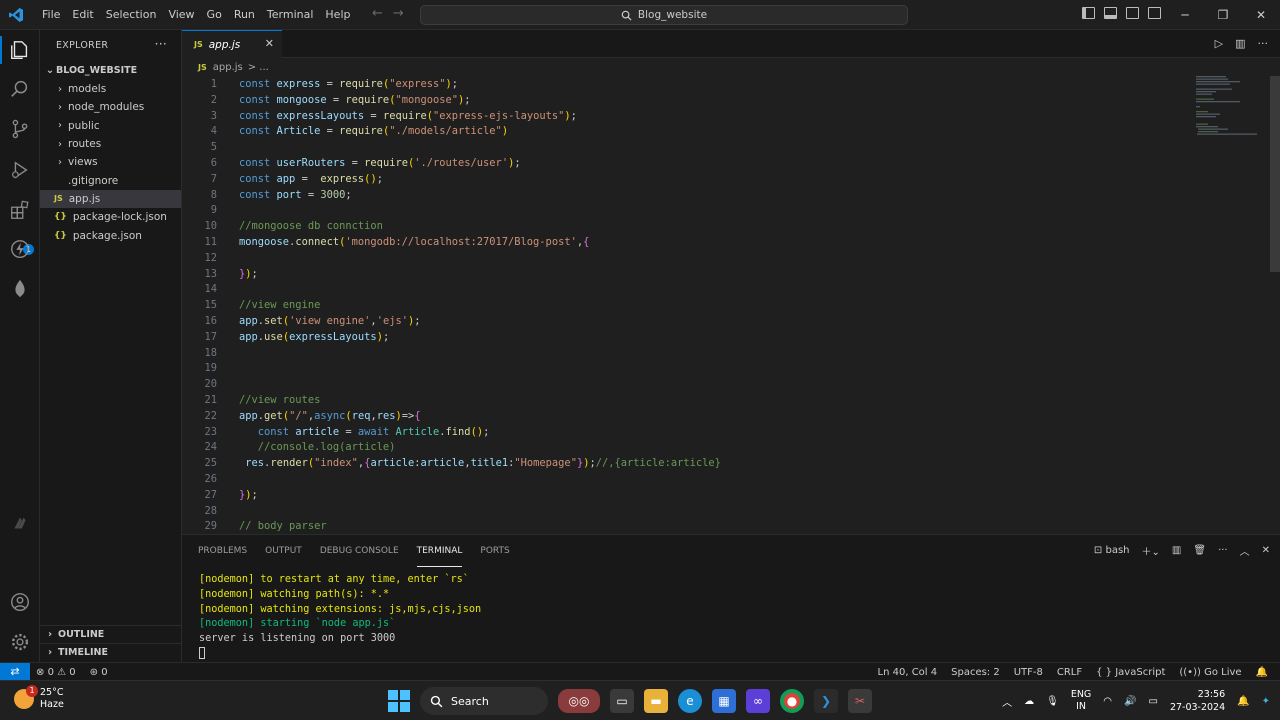 The width and height of the screenshot is (1280, 720). Describe the element at coordinates (1132, 13) in the screenshot. I see `toggle-secondary-sidebar-icon` at that location.